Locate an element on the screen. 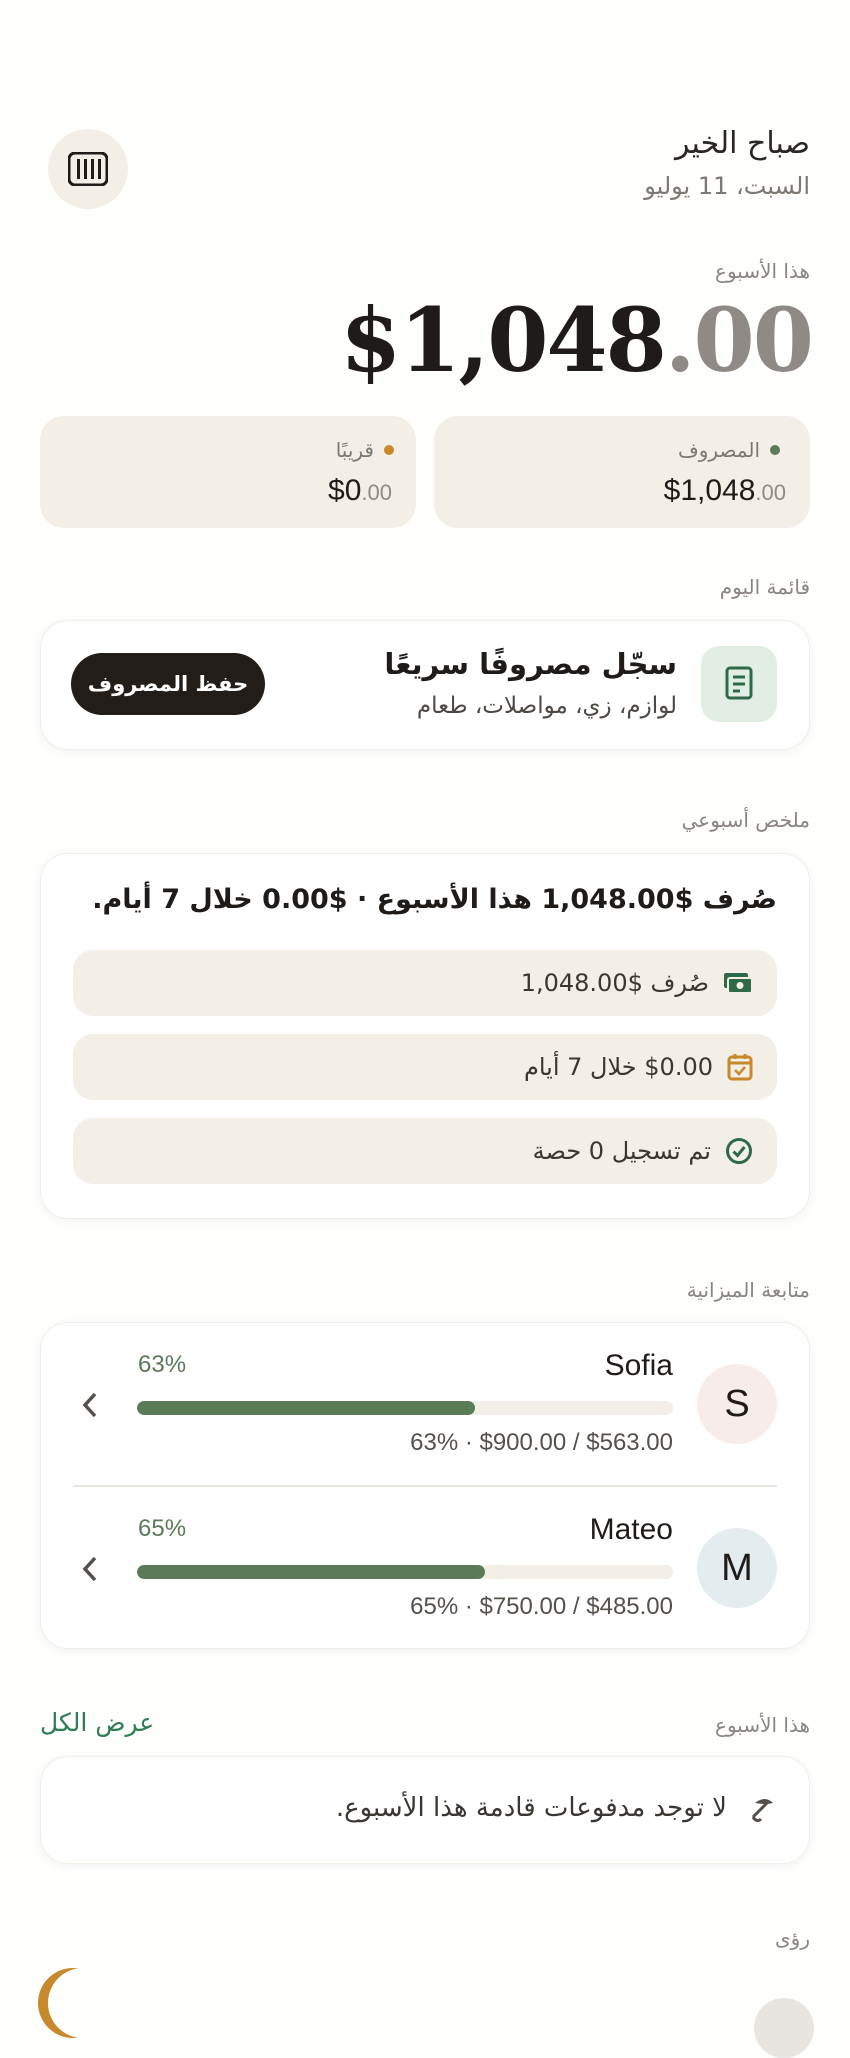 The height and width of the screenshot is (2058, 850). today-section-label: قائمة اليوم is located at coordinates (764, 587).